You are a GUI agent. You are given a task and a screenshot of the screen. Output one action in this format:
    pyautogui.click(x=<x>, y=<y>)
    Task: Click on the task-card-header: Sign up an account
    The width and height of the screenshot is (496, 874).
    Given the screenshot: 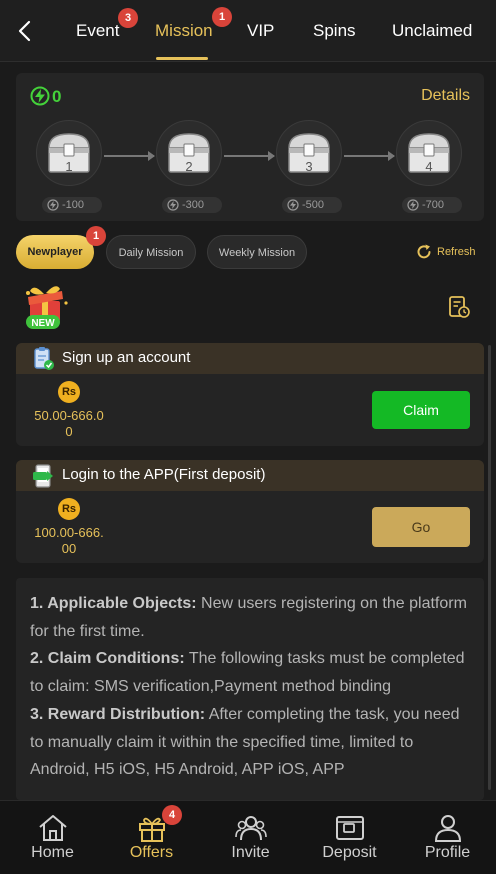 What is the action you would take?
    pyautogui.click(x=250, y=358)
    